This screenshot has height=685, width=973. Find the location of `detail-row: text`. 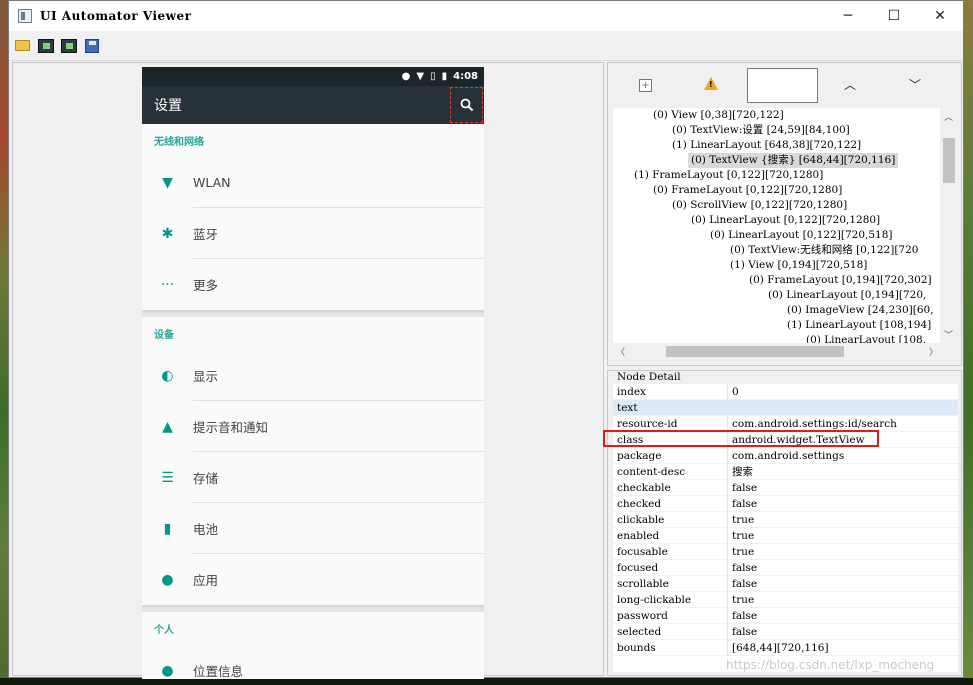

detail-row: text is located at coordinates (785, 408).